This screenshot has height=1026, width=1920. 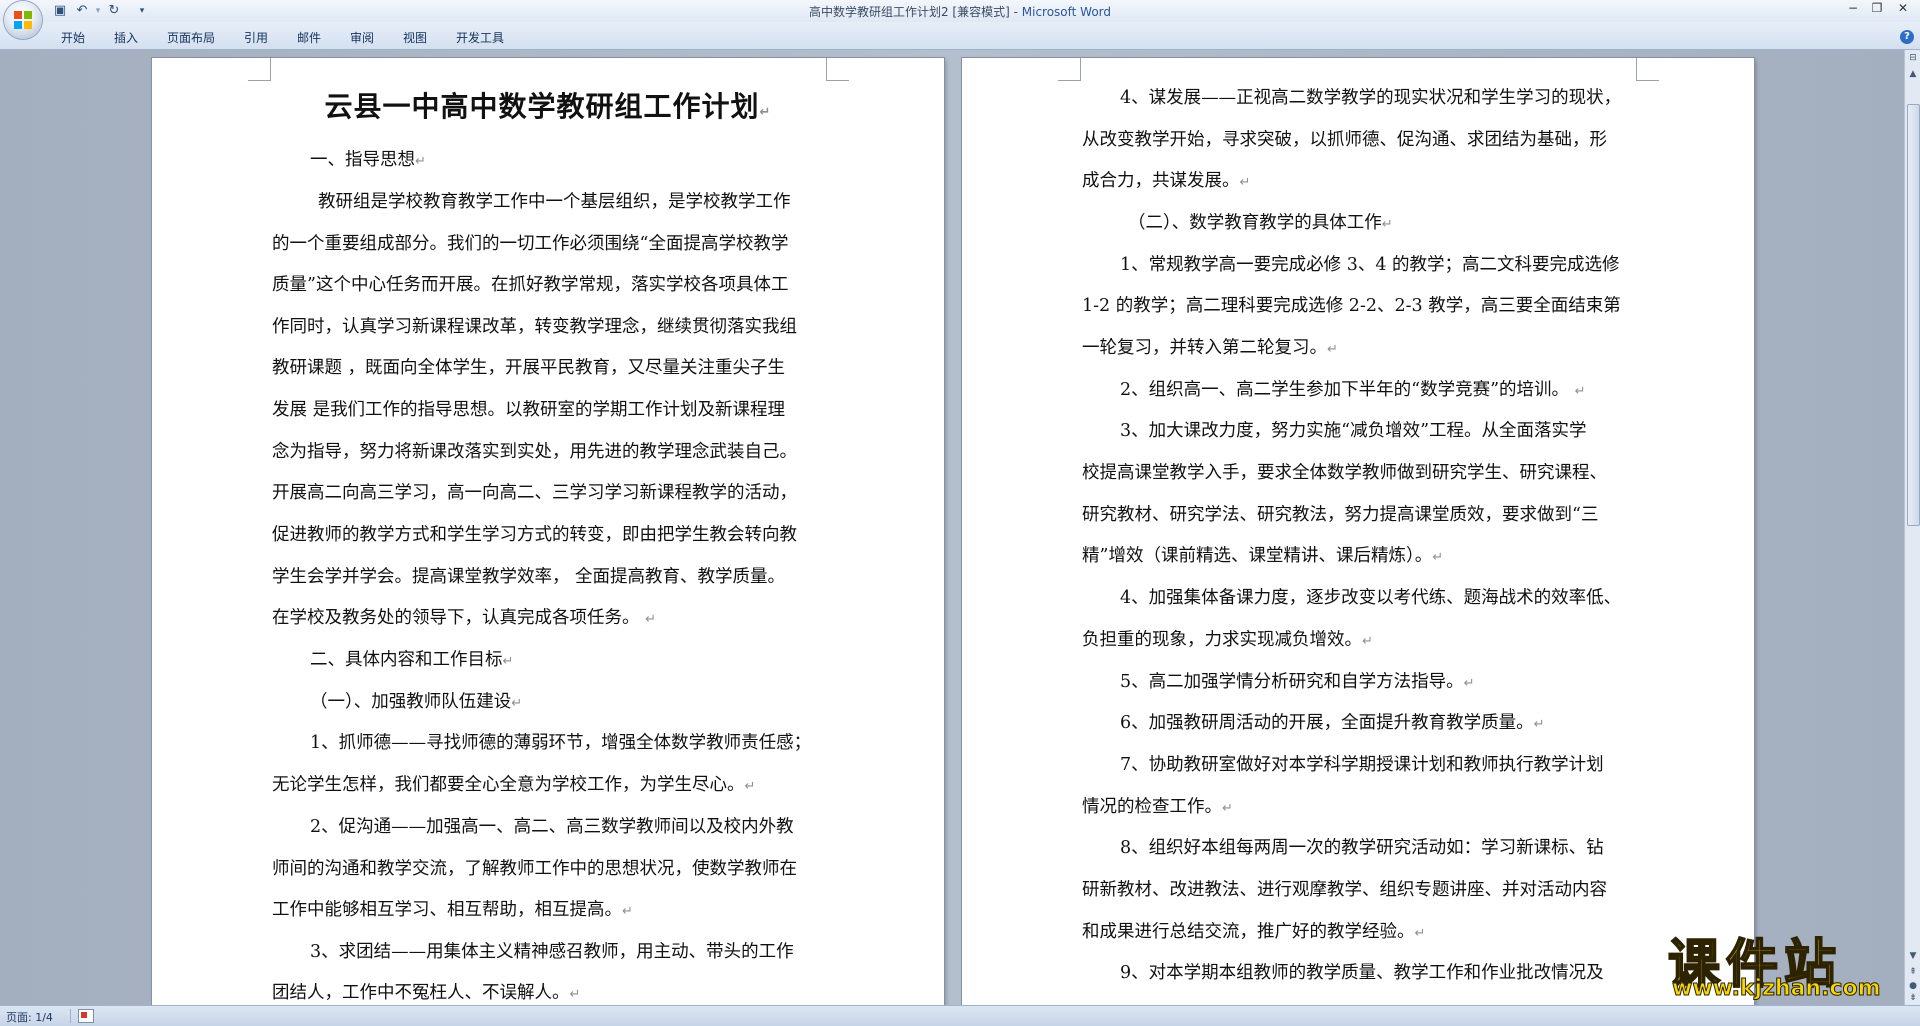 I want to click on text-line: 负担重的现象，力求实现减负增效。↵, so click(x=1227, y=640).